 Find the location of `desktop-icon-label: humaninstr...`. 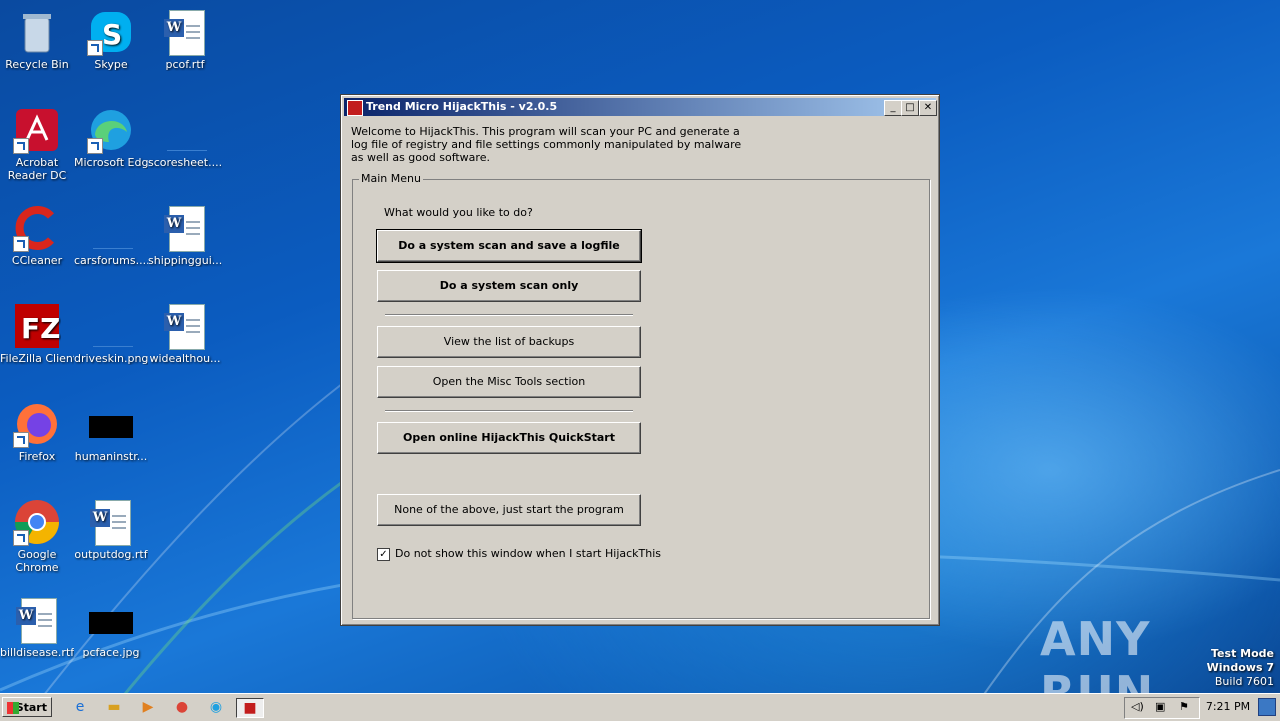

desktop-icon-label: humaninstr... is located at coordinates (111, 456).